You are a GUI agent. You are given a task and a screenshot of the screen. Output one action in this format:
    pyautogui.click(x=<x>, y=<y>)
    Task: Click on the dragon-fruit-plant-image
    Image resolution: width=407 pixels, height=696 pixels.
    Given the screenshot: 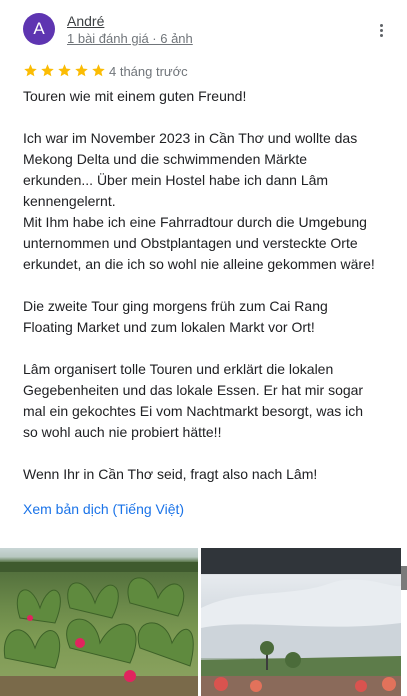 What is the action you would take?
    pyautogui.click(x=99, y=629)
    